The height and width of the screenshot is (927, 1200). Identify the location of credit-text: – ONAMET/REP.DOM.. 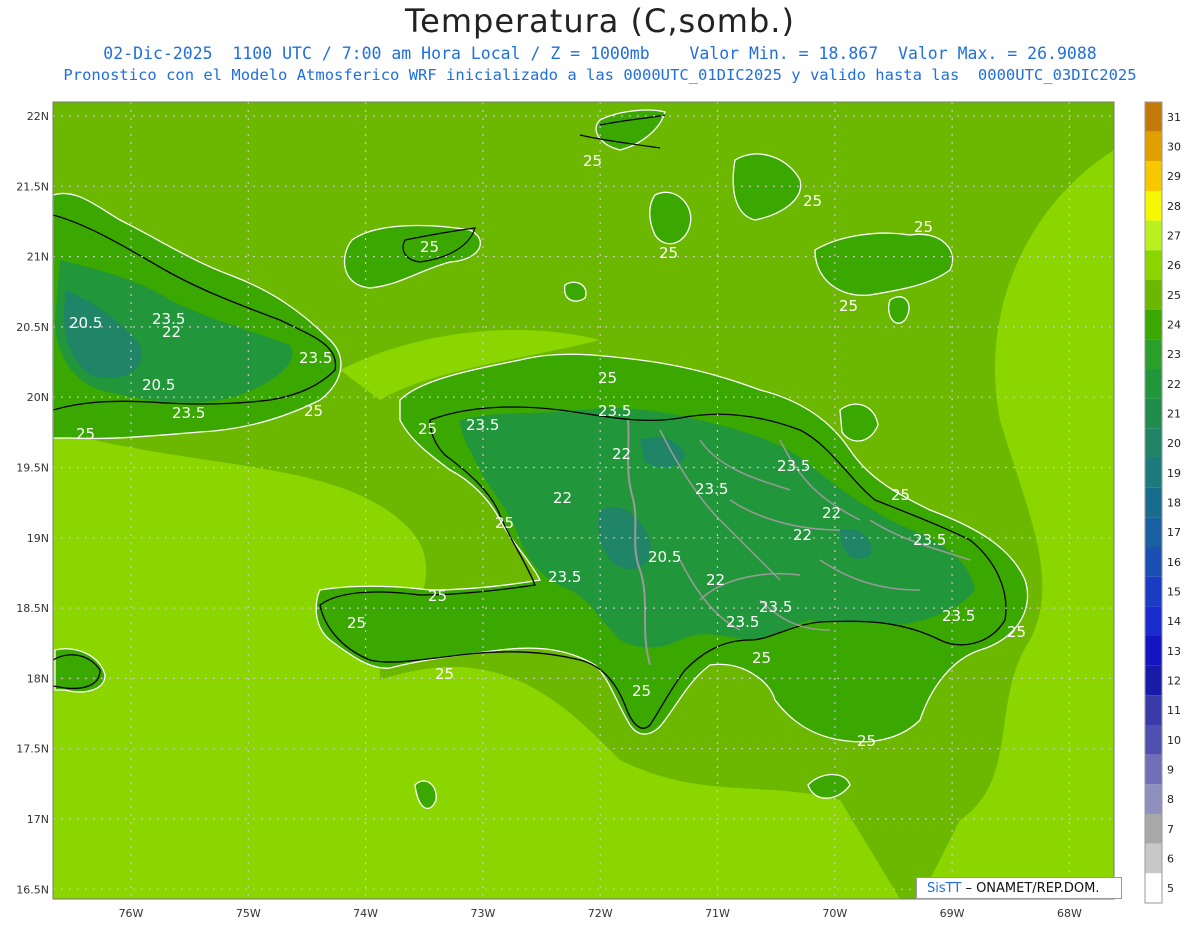
(1032, 888).